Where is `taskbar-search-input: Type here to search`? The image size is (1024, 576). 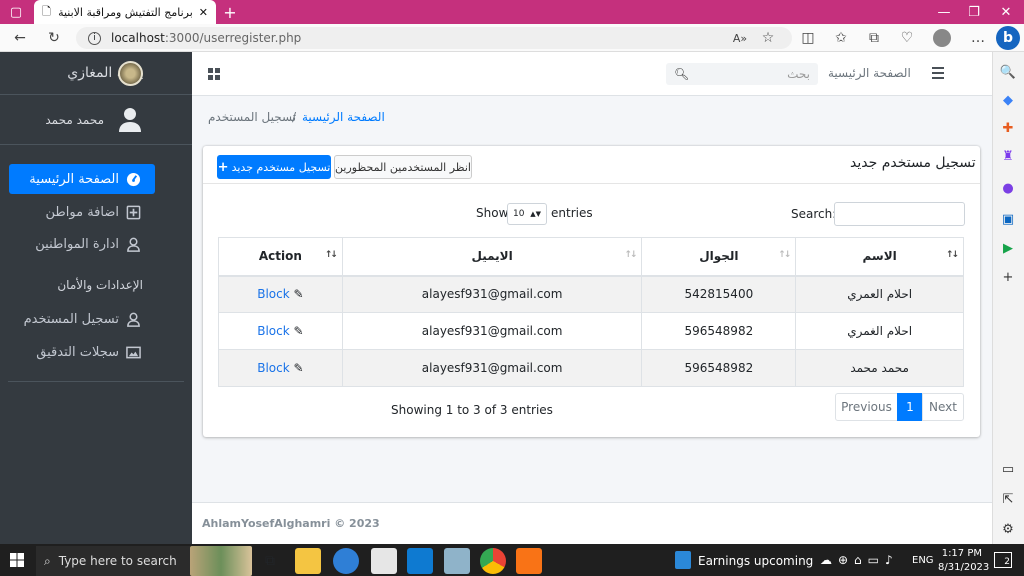
taskbar-search-input: Type here to search is located at coordinates (118, 561).